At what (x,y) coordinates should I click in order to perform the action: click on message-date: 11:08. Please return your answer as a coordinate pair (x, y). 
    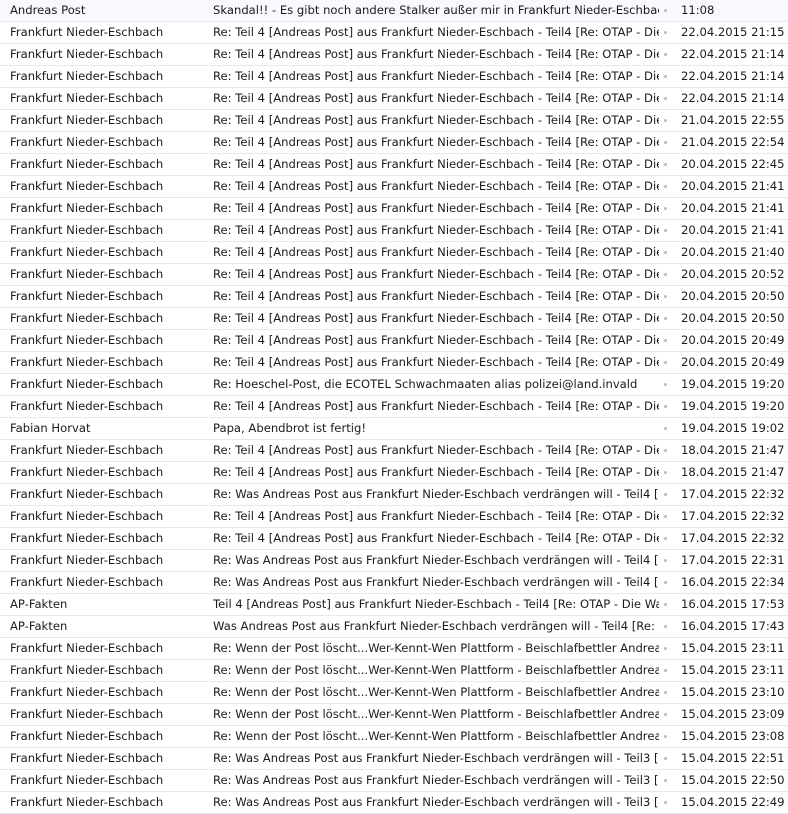
    Looking at the image, I should click on (698, 10).